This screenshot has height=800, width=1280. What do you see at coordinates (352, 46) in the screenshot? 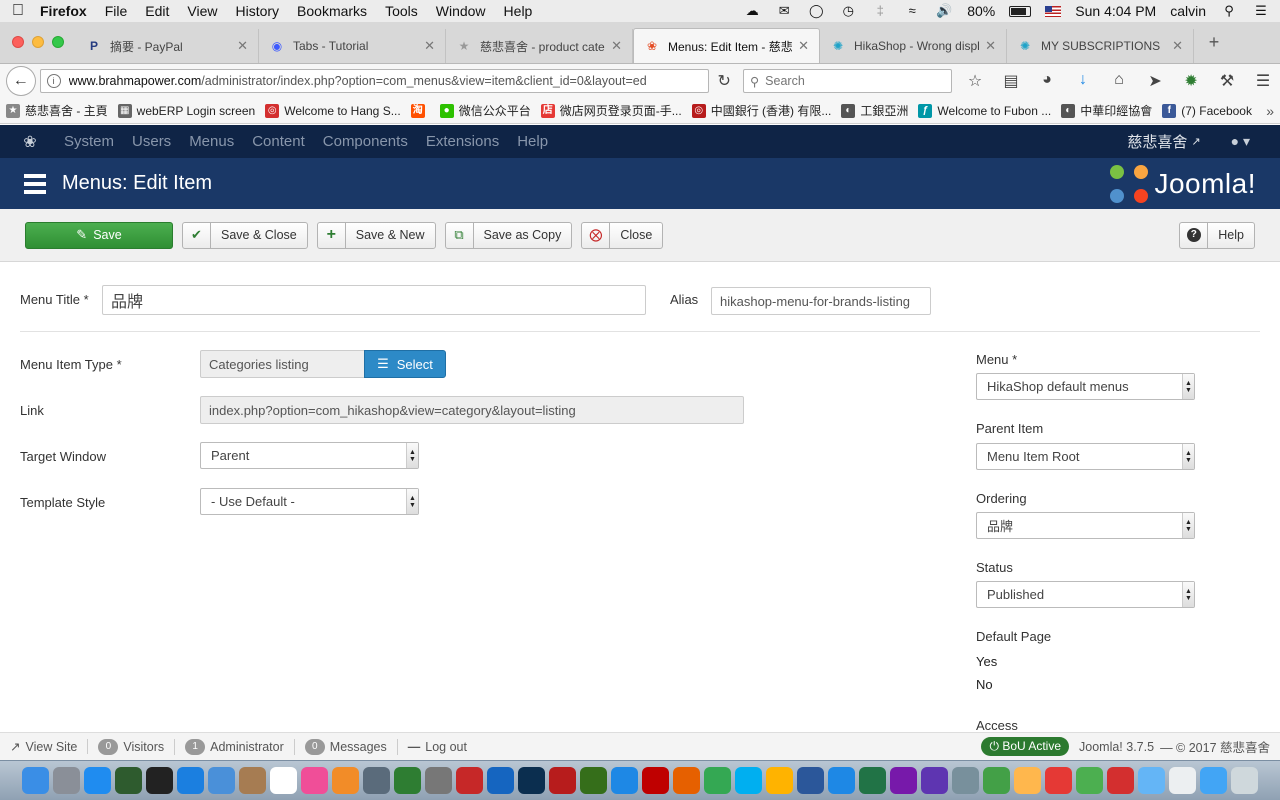
I see `browser-tab: ◉ Tabs - Tutorial ✕` at bounding box center [352, 46].